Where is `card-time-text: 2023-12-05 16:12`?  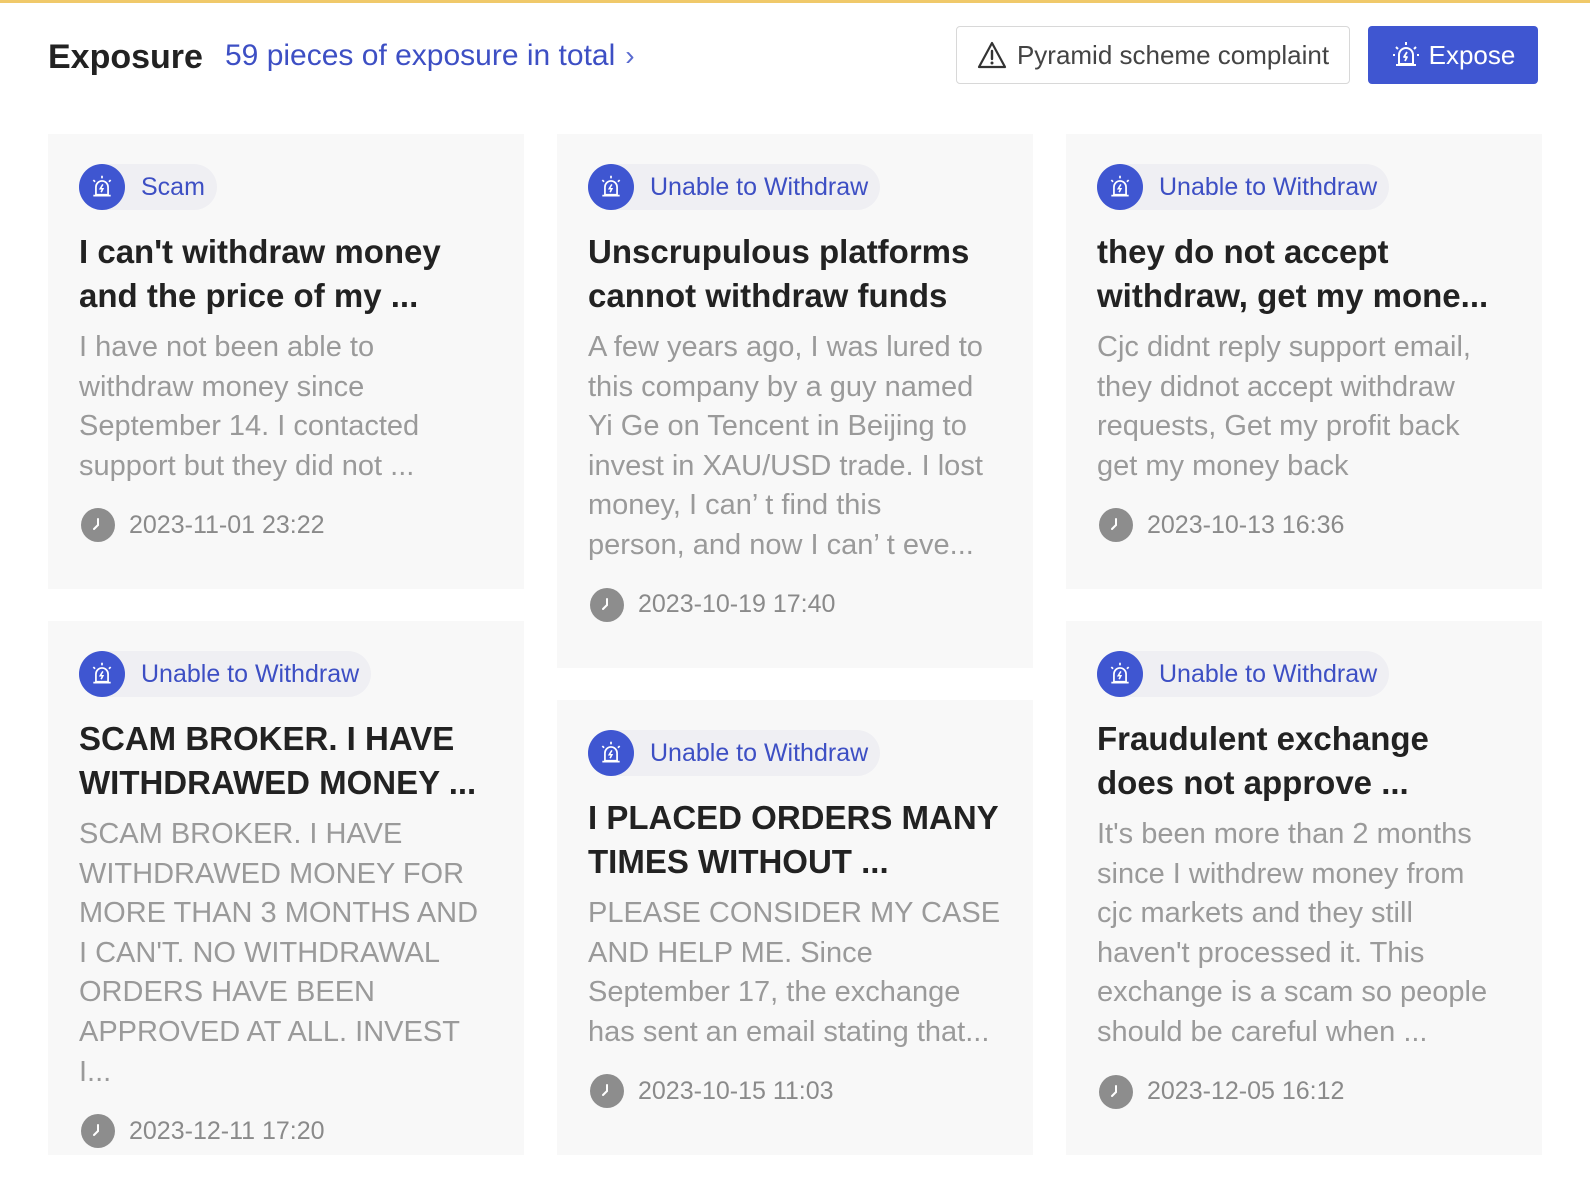
card-time-text: 2023-12-05 16:12 is located at coordinates (1246, 1091).